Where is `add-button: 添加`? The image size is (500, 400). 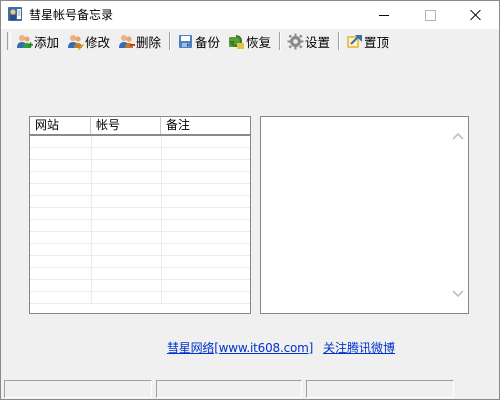
add-button: 添加 is located at coordinates (37, 41).